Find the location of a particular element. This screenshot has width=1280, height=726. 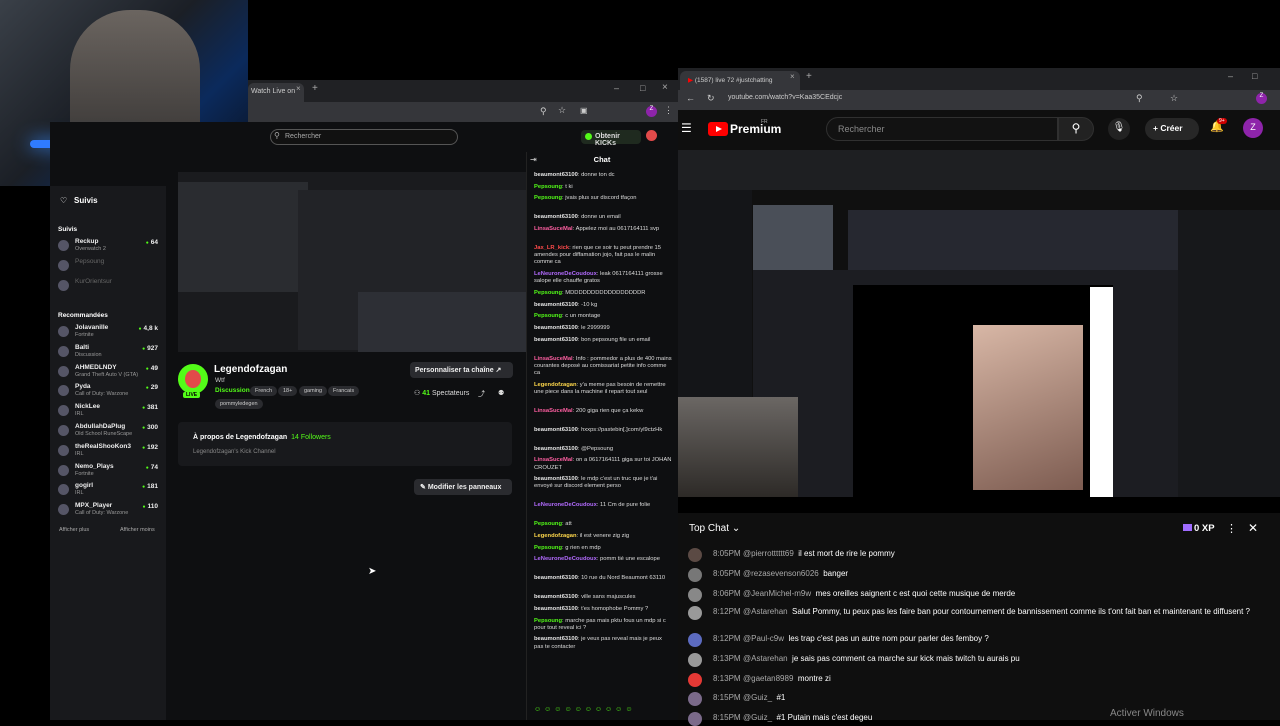

customize-channel-button: Personnaliser ta chaîne ↗ is located at coordinates (461, 370).